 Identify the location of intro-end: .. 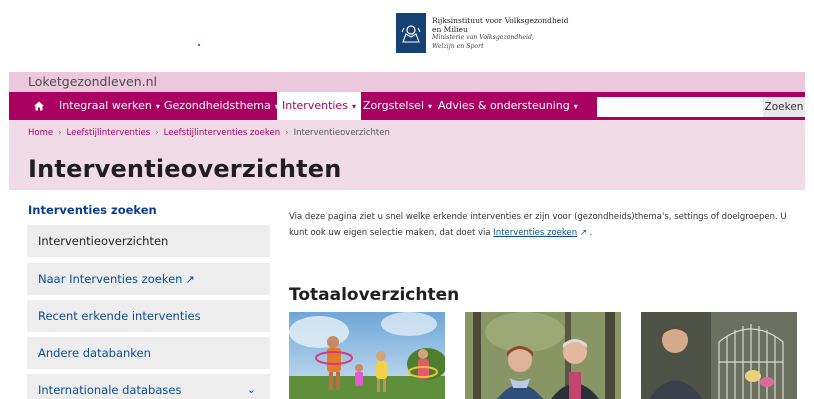
(589, 233).